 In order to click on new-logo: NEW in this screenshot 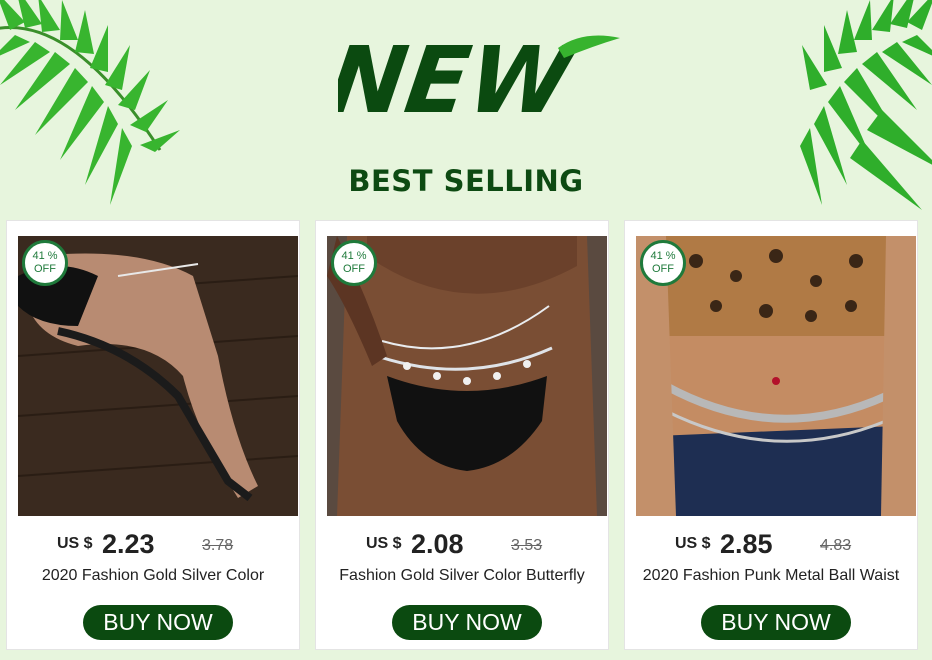, I will do `click(491, 85)`.